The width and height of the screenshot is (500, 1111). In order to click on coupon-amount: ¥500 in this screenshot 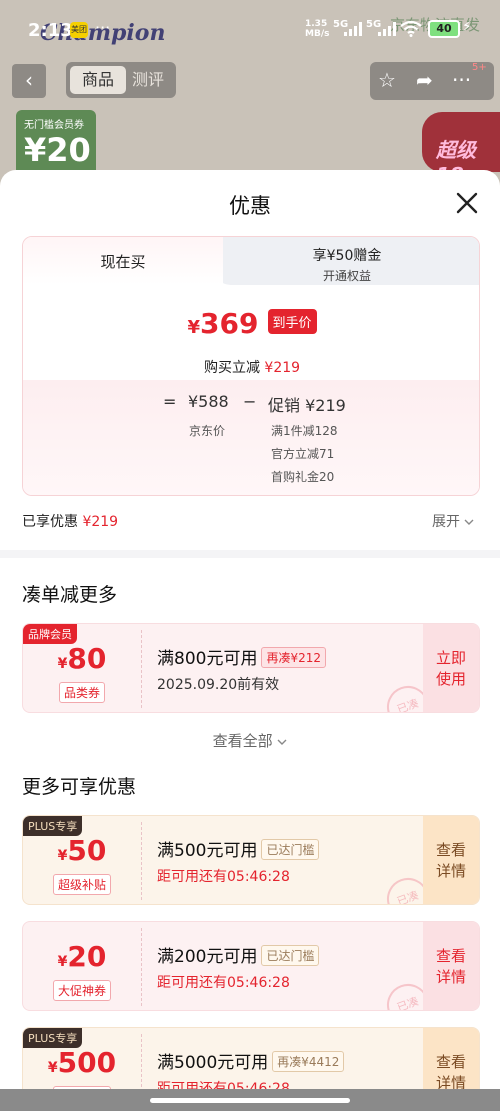, I will do `click(82, 1062)`.